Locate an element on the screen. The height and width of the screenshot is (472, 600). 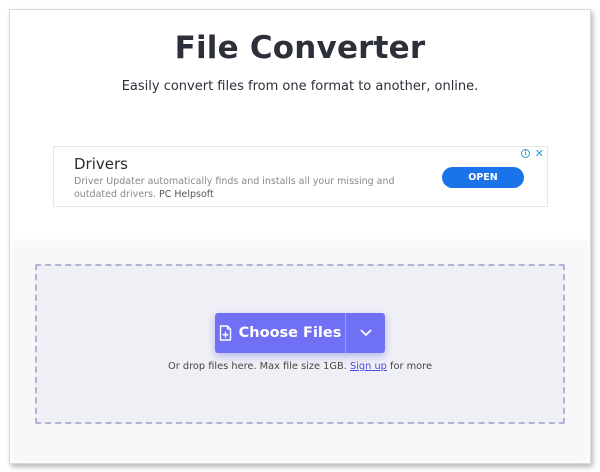
signup-link: Sign up is located at coordinates (368, 366).